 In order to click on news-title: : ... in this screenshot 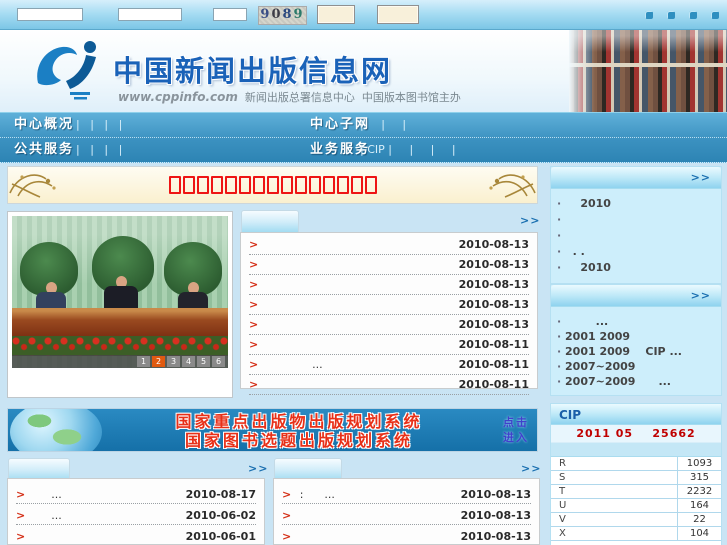, I will do `click(378, 494)`.